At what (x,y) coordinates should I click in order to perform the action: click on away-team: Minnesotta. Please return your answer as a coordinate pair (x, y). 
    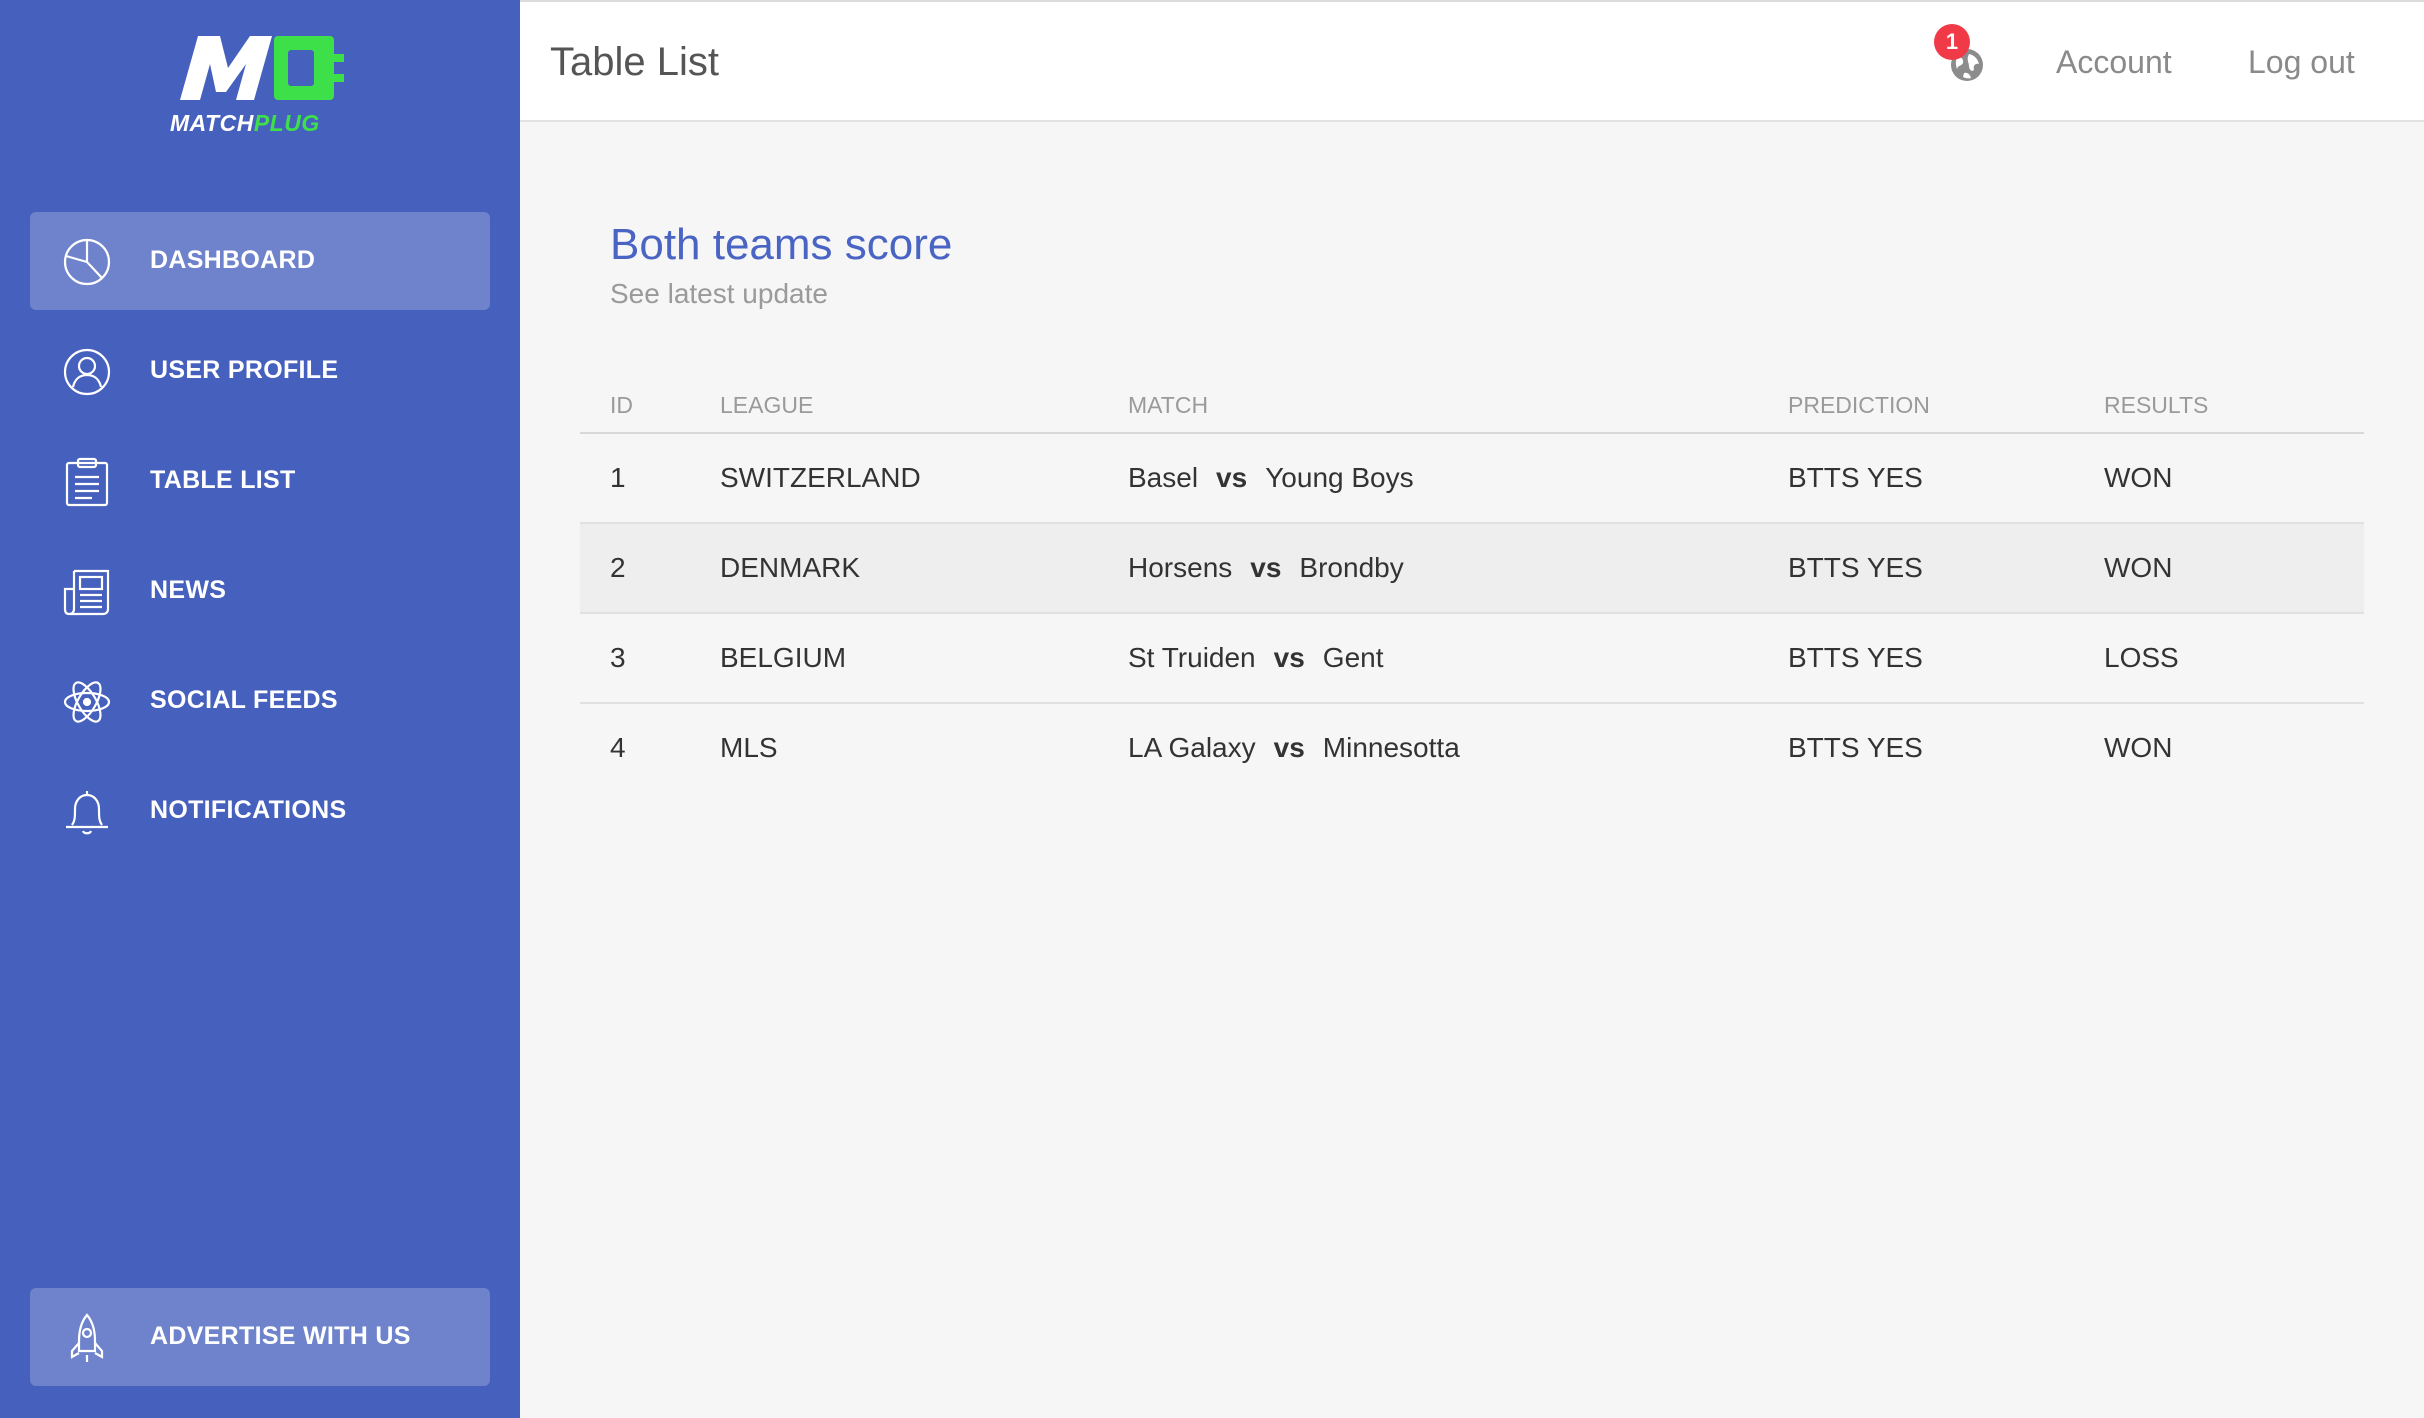
    Looking at the image, I should click on (1391, 747).